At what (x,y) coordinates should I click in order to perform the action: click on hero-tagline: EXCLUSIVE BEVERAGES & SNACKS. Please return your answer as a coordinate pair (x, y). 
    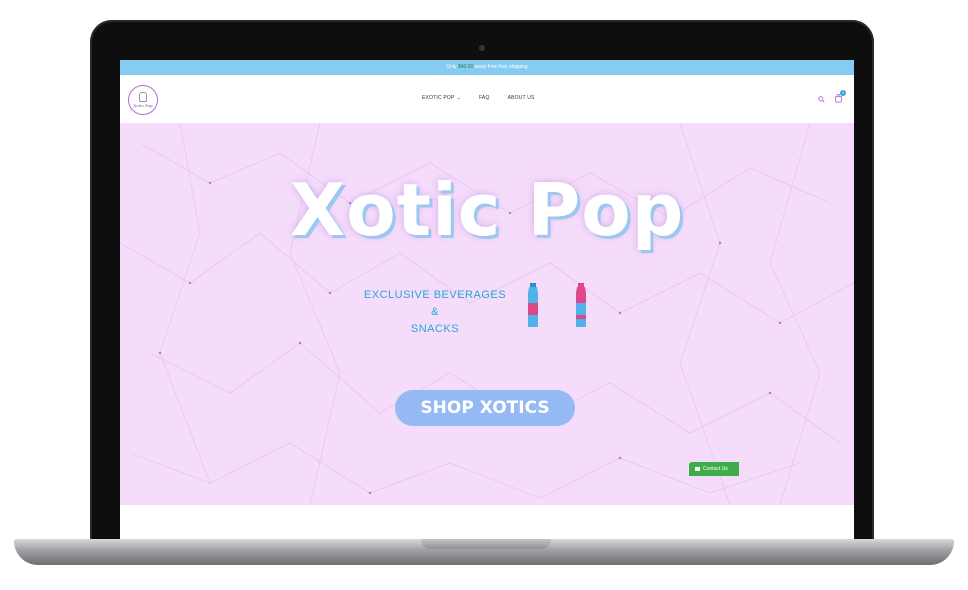
    Looking at the image, I should click on (435, 312).